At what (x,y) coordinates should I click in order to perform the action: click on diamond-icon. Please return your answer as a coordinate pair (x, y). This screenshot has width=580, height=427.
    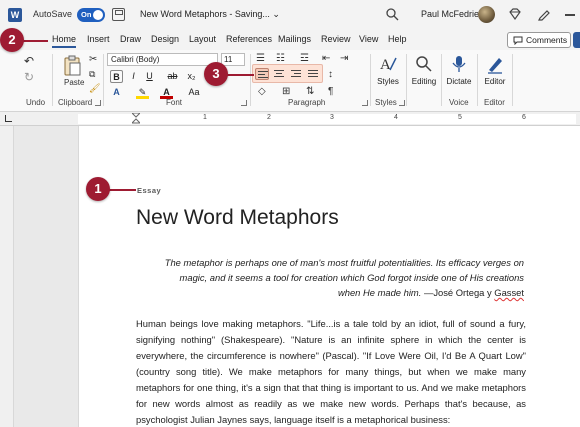
    Looking at the image, I should click on (515, 14).